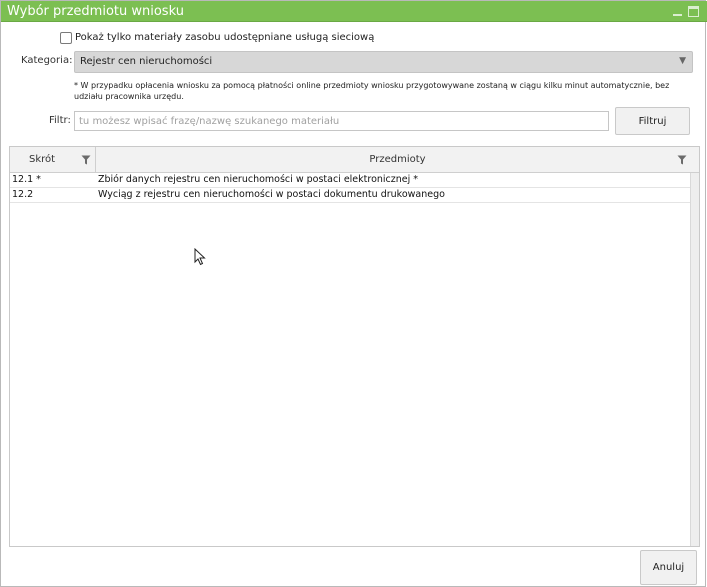 Image resolution: width=707 pixels, height=587 pixels. I want to click on column-title-przedmioty: Przedmioty, so click(397, 159).